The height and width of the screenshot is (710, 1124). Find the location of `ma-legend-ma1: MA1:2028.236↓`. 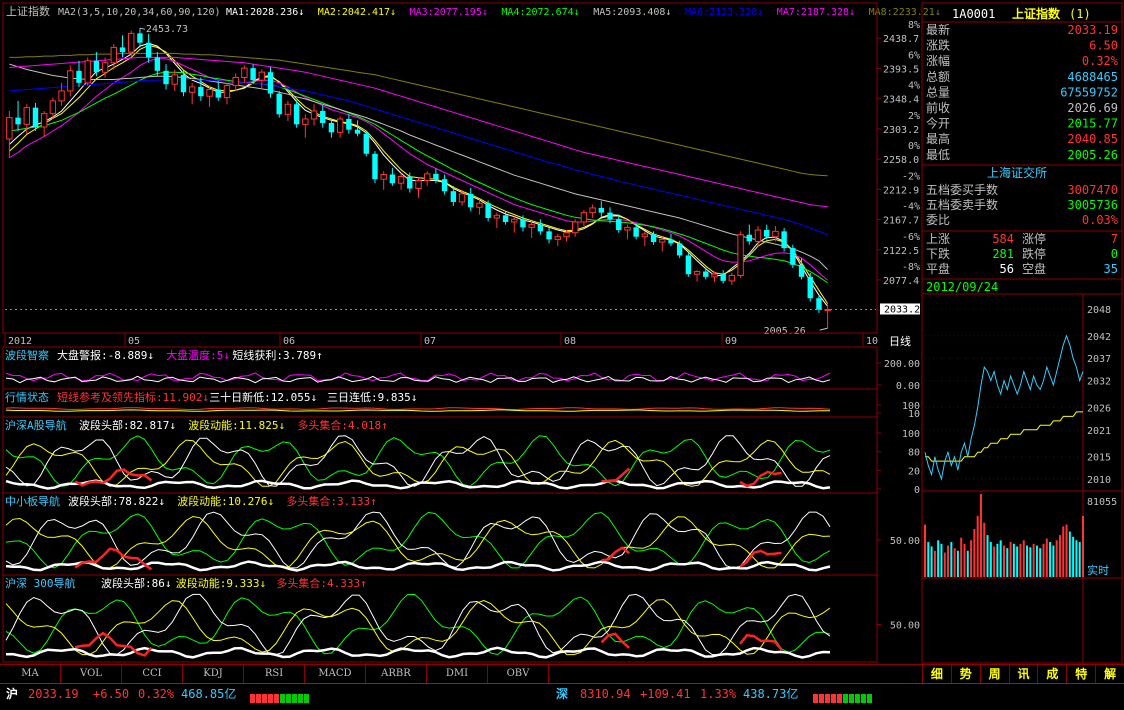

ma-legend-ma1: MA1:2028.236↓ is located at coordinates (265, 12).